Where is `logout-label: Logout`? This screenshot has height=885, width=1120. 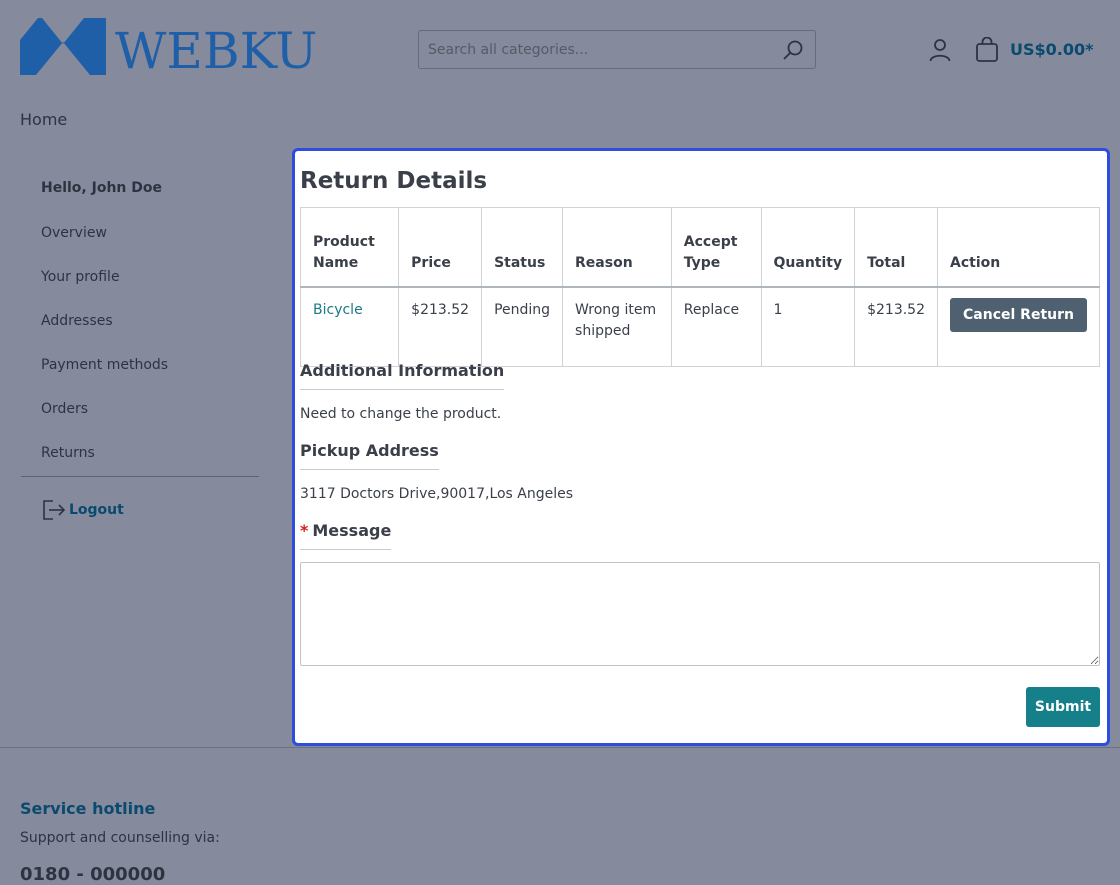
logout-label: Logout is located at coordinates (96, 510).